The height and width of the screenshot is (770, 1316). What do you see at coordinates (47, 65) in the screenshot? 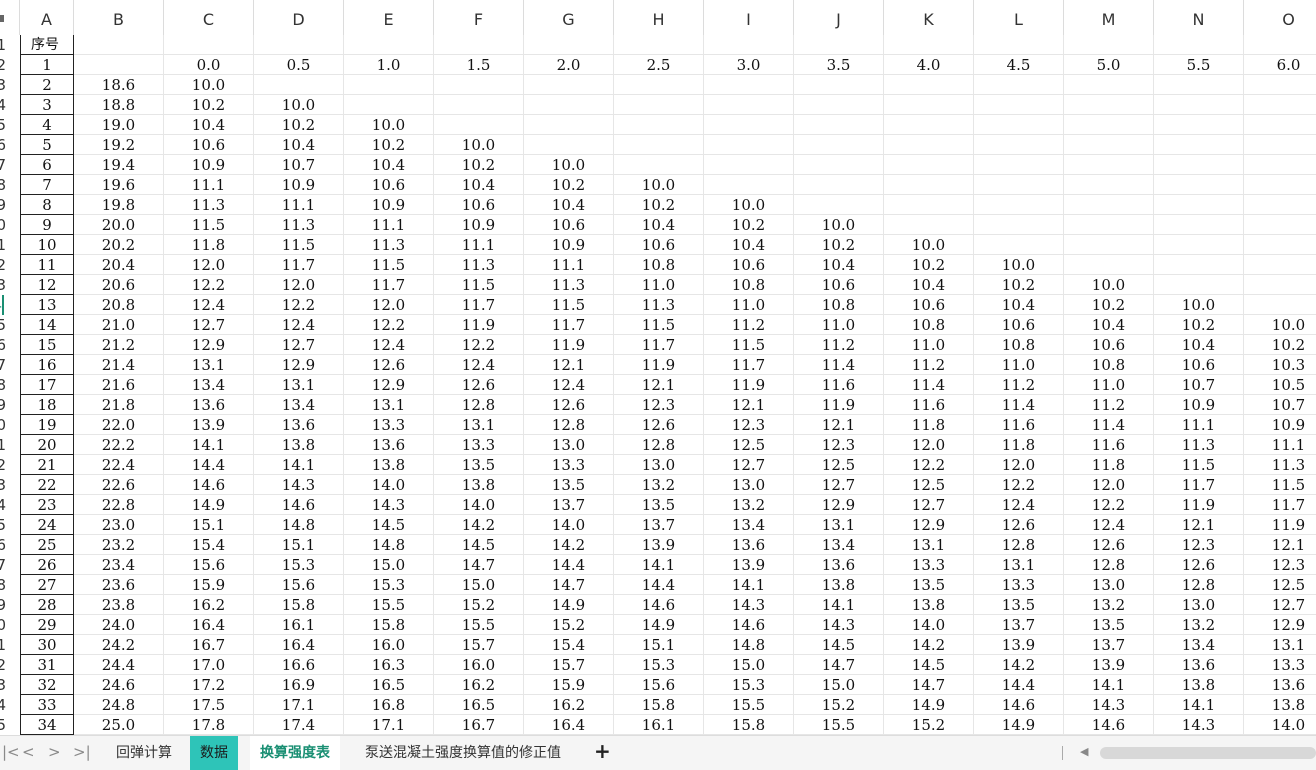
I see `index-cell: 1` at bounding box center [47, 65].